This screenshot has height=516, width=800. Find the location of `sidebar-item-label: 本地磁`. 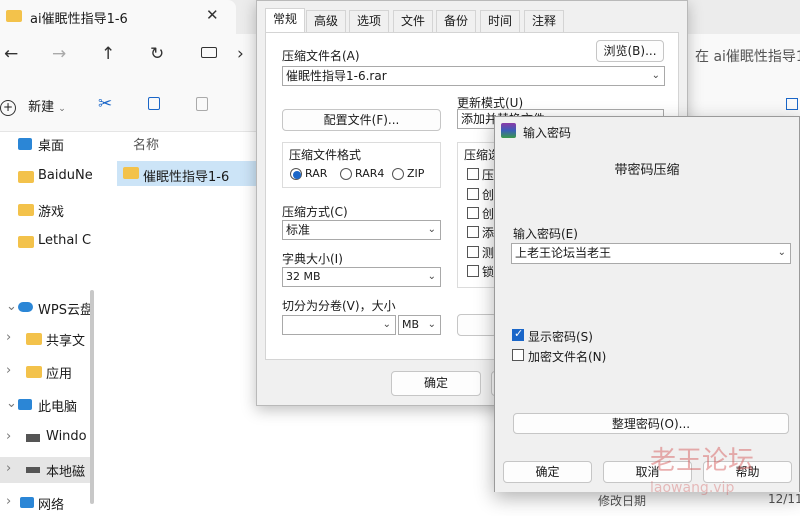

sidebar-item-label: 本地磁 is located at coordinates (66, 472).